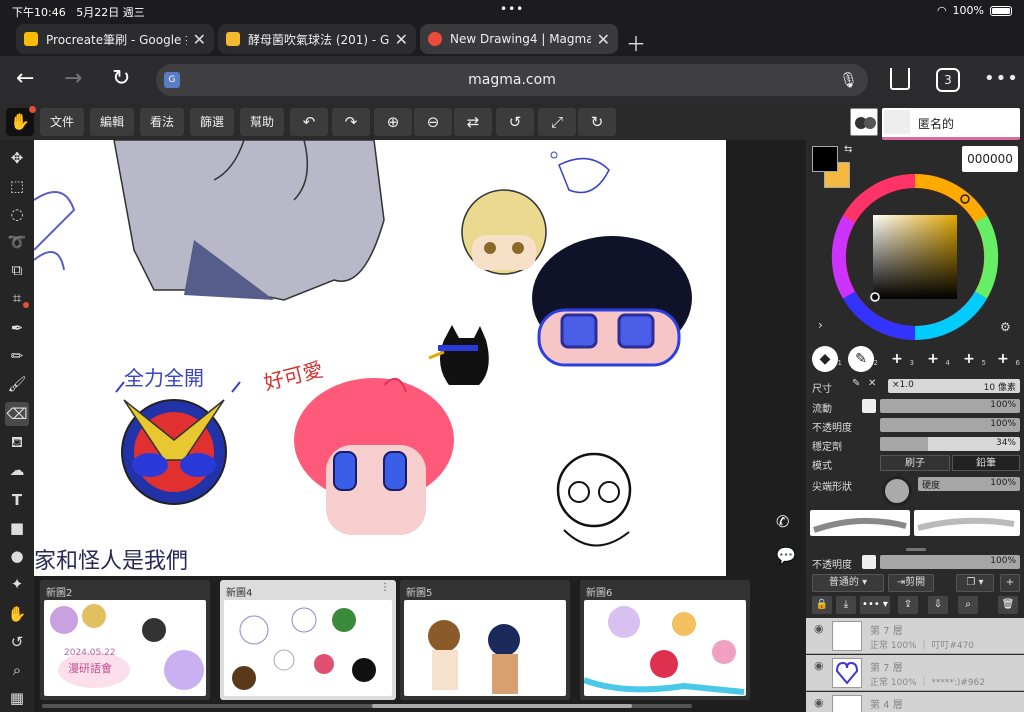 The width and height of the screenshot is (1024, 712). I want to click on hex-input: 000000, so click(990, 159).